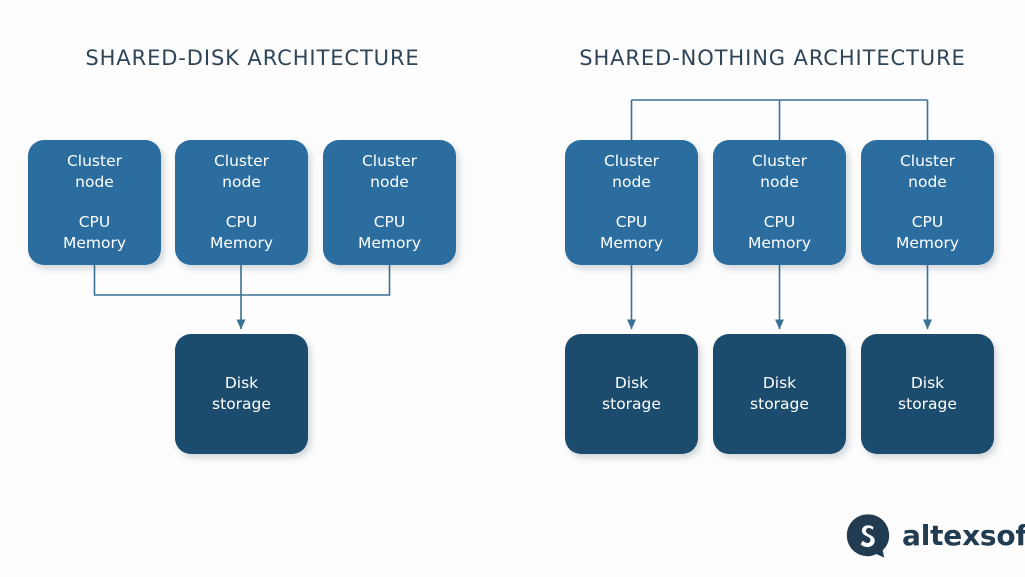  Describe the element at coordinates (252, 58) in the screenshot. I see `shared-disk-title: SHARED-DISK ARCHITECTURE` at that location.